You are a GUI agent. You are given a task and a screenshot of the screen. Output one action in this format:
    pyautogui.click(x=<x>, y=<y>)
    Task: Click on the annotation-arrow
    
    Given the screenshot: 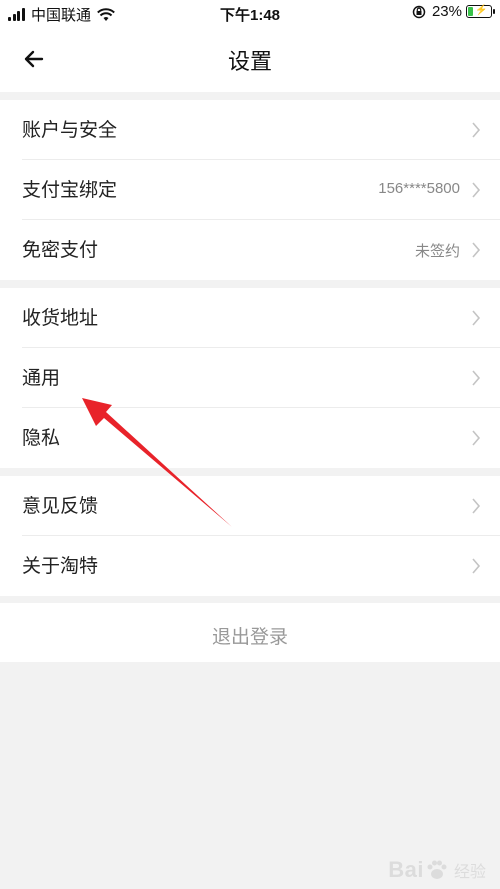 What is the action you would take?
    pyautogui.click(x=157, y=462)
    